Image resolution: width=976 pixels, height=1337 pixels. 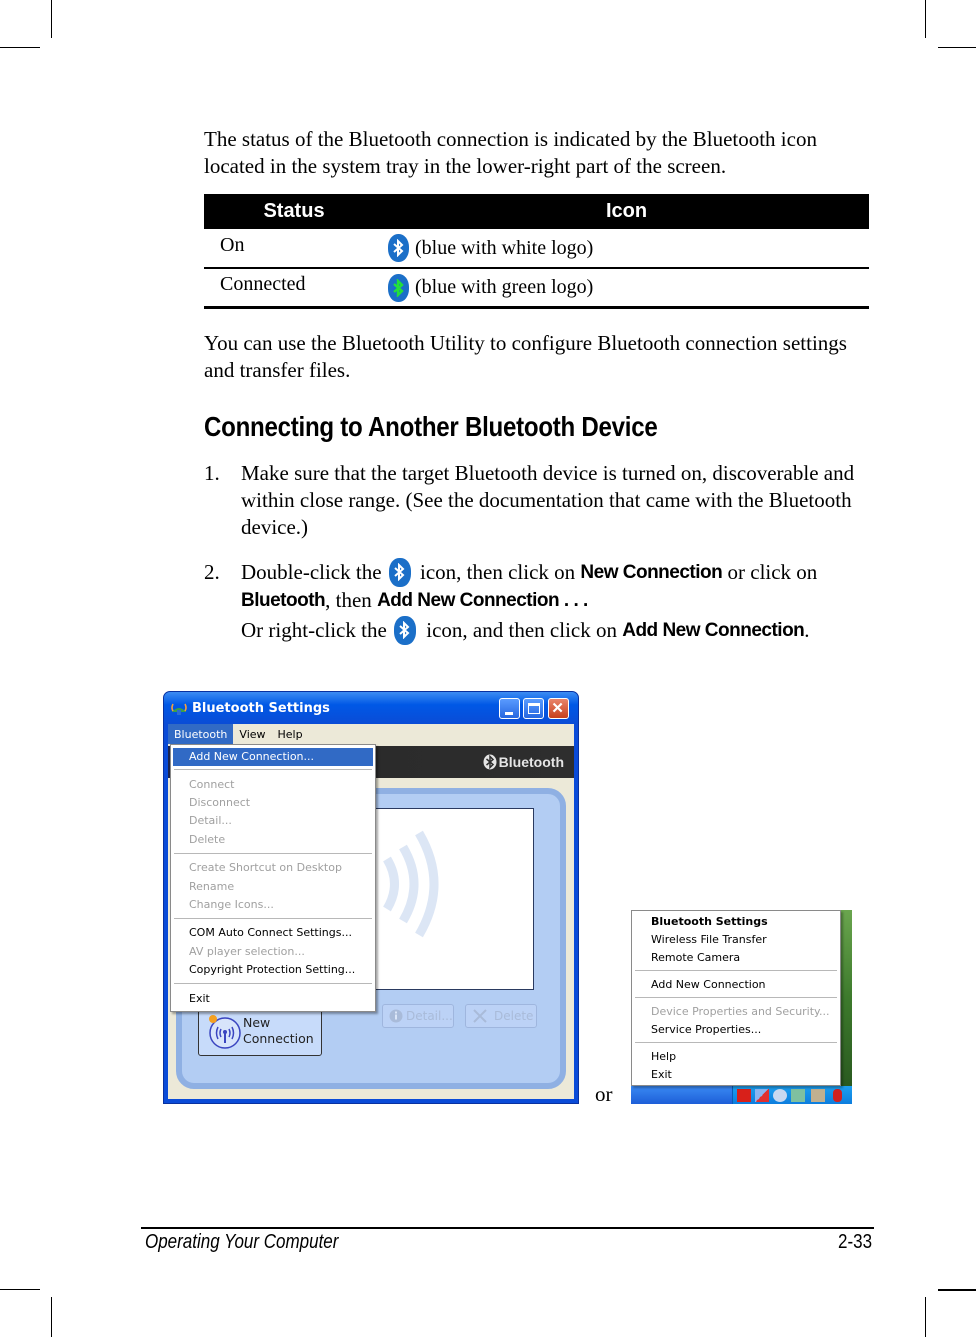 I want to click on step-number: 1., so click(x=212, y=473).